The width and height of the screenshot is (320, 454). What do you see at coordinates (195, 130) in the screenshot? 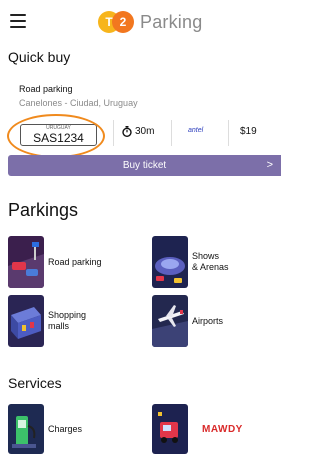
I see `carrier-logo: antel` at bounding box center [195, 130].